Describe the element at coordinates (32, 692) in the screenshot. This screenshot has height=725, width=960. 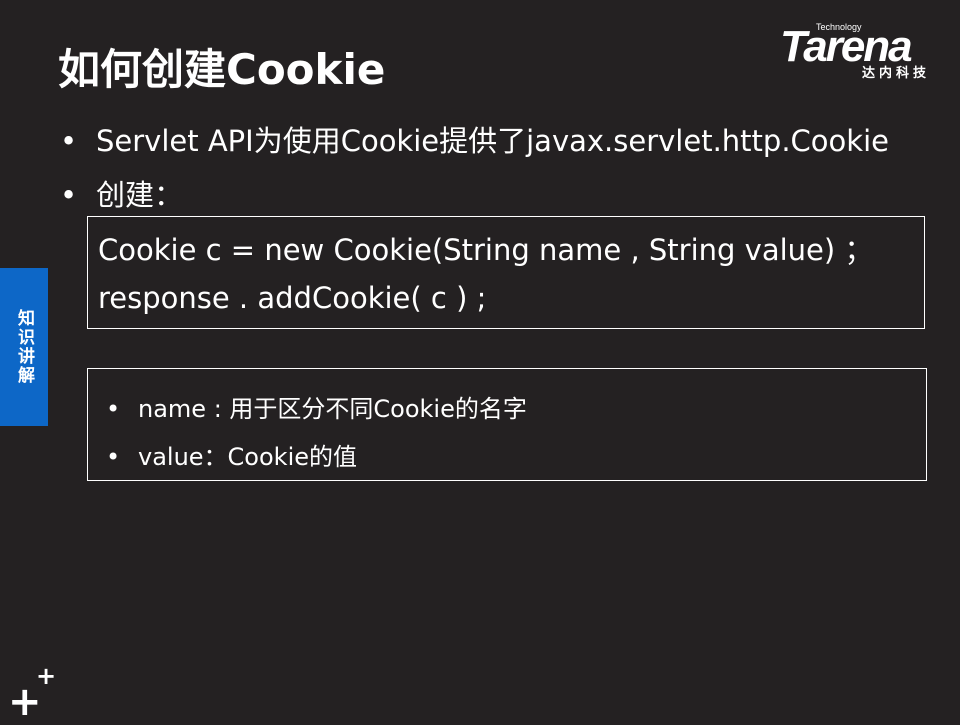
I see `plus-mark-icon: + +` at that location.